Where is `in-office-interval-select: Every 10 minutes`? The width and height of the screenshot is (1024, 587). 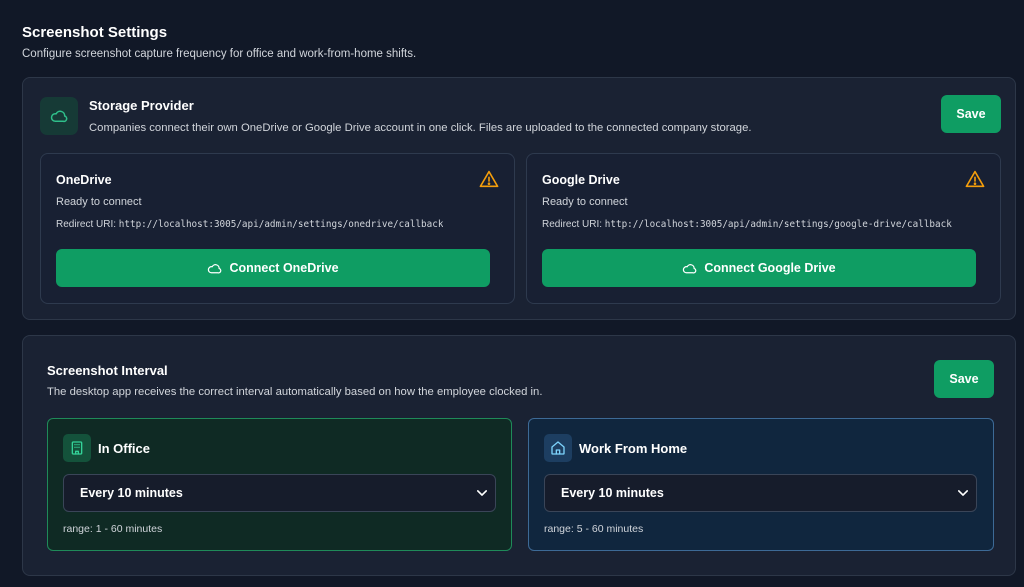
in-office-interval-select: Every 10 minutes is located at coordinates (279, 493).